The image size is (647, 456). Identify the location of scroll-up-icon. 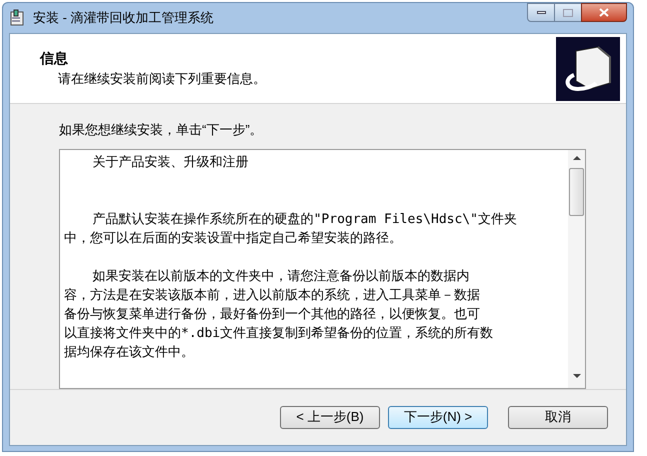
(576, 158).